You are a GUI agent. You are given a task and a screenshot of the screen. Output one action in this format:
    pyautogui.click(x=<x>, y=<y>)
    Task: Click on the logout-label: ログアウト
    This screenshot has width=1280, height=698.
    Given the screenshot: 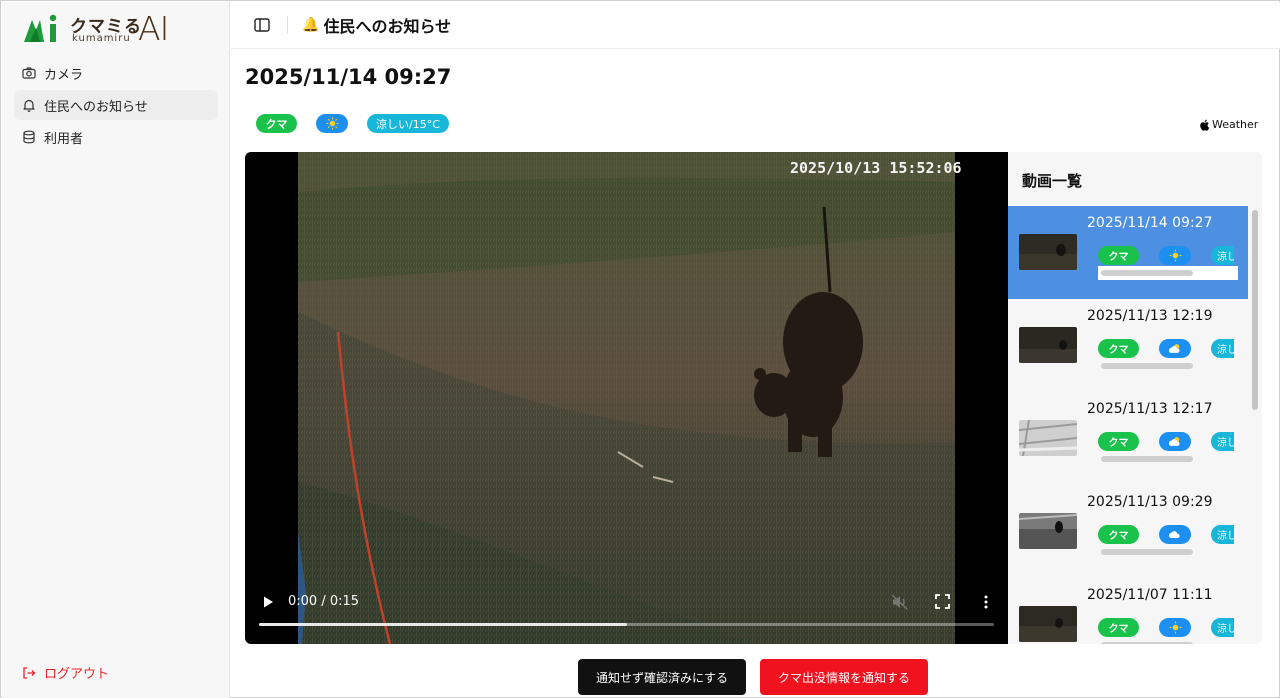 What is the action you would take?
    pyautogui.click(x=77, y=674)
    